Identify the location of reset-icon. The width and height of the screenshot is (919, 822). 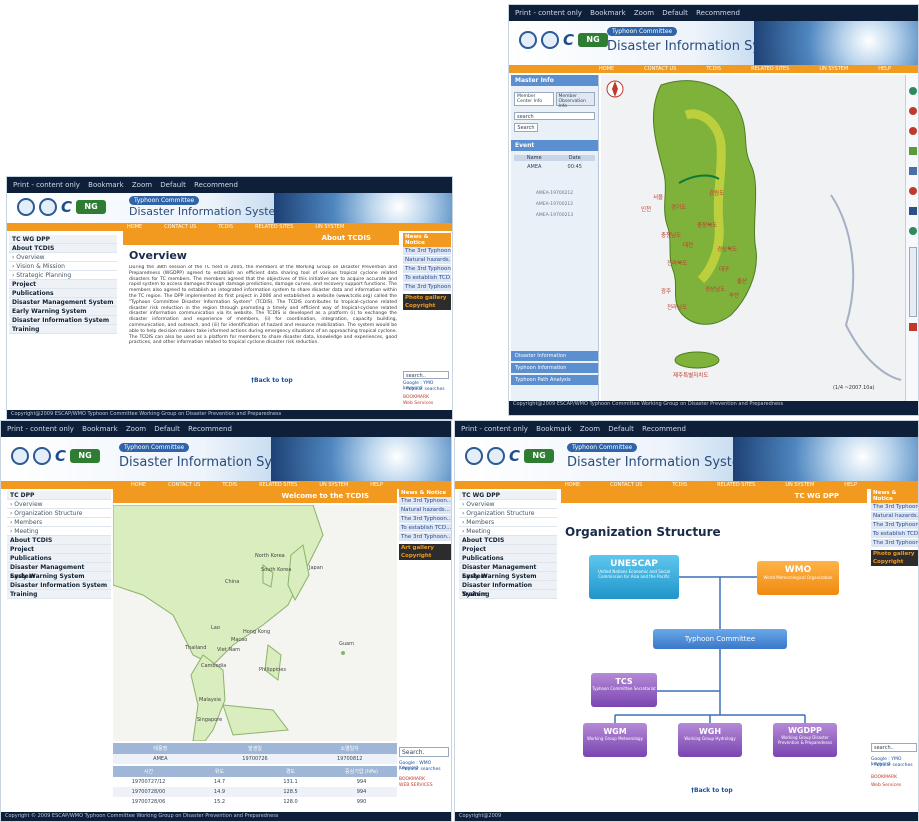
(913, 231).